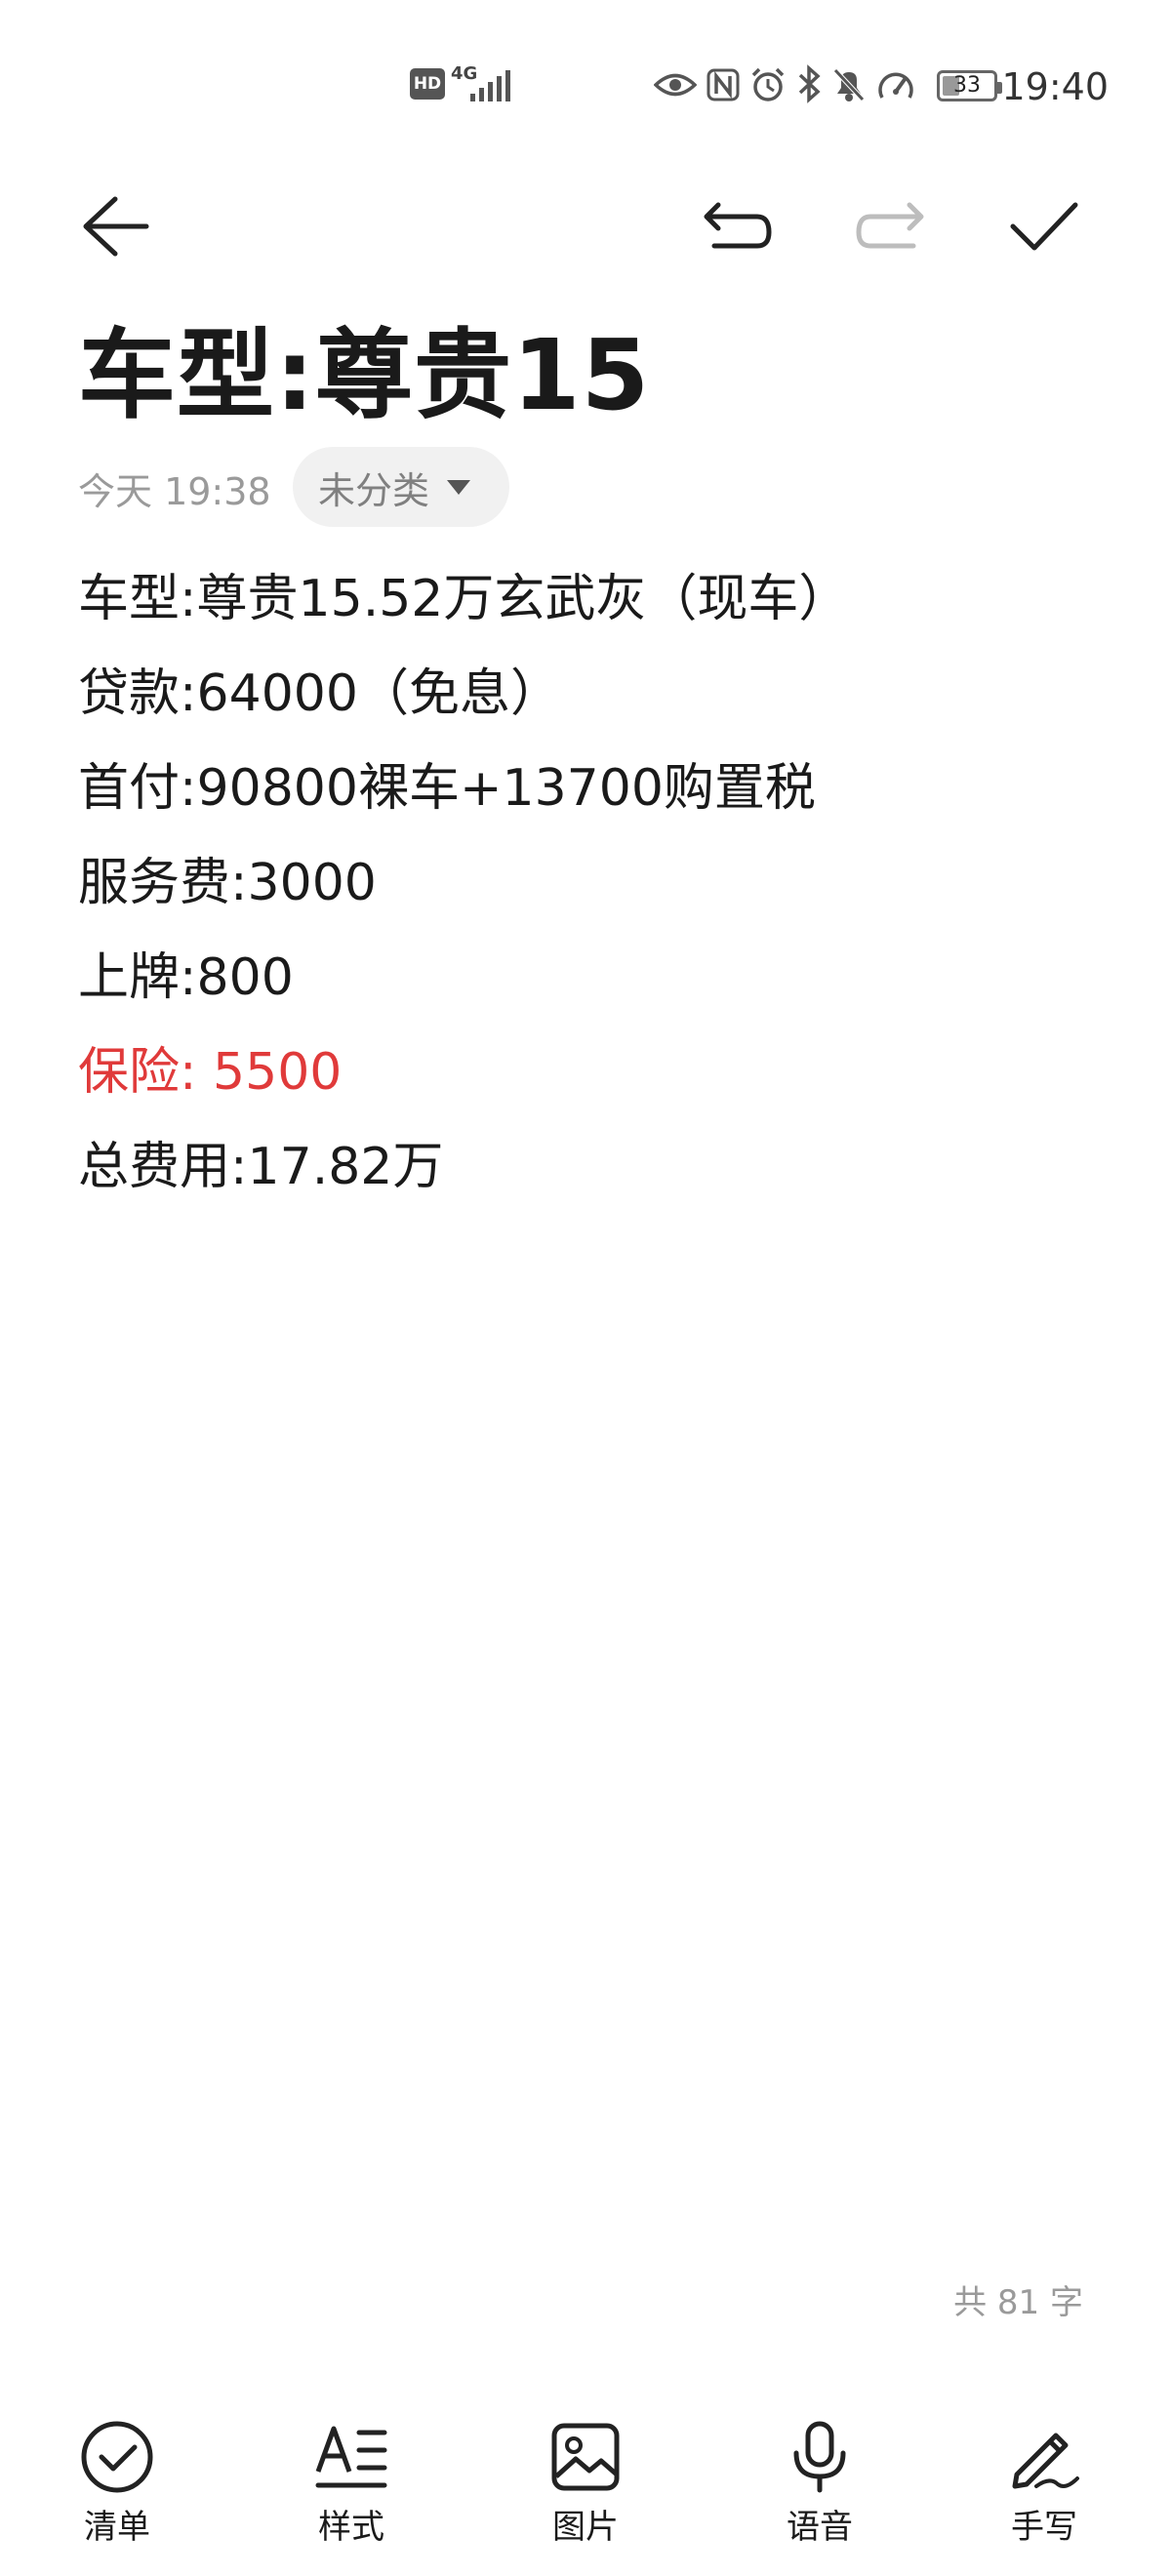 This screenshot has height=2576, width=1171. What do you see at coordinates (768, 84) in the screenshot?
I see `alarm-icon` at bounding box center [768, 84].